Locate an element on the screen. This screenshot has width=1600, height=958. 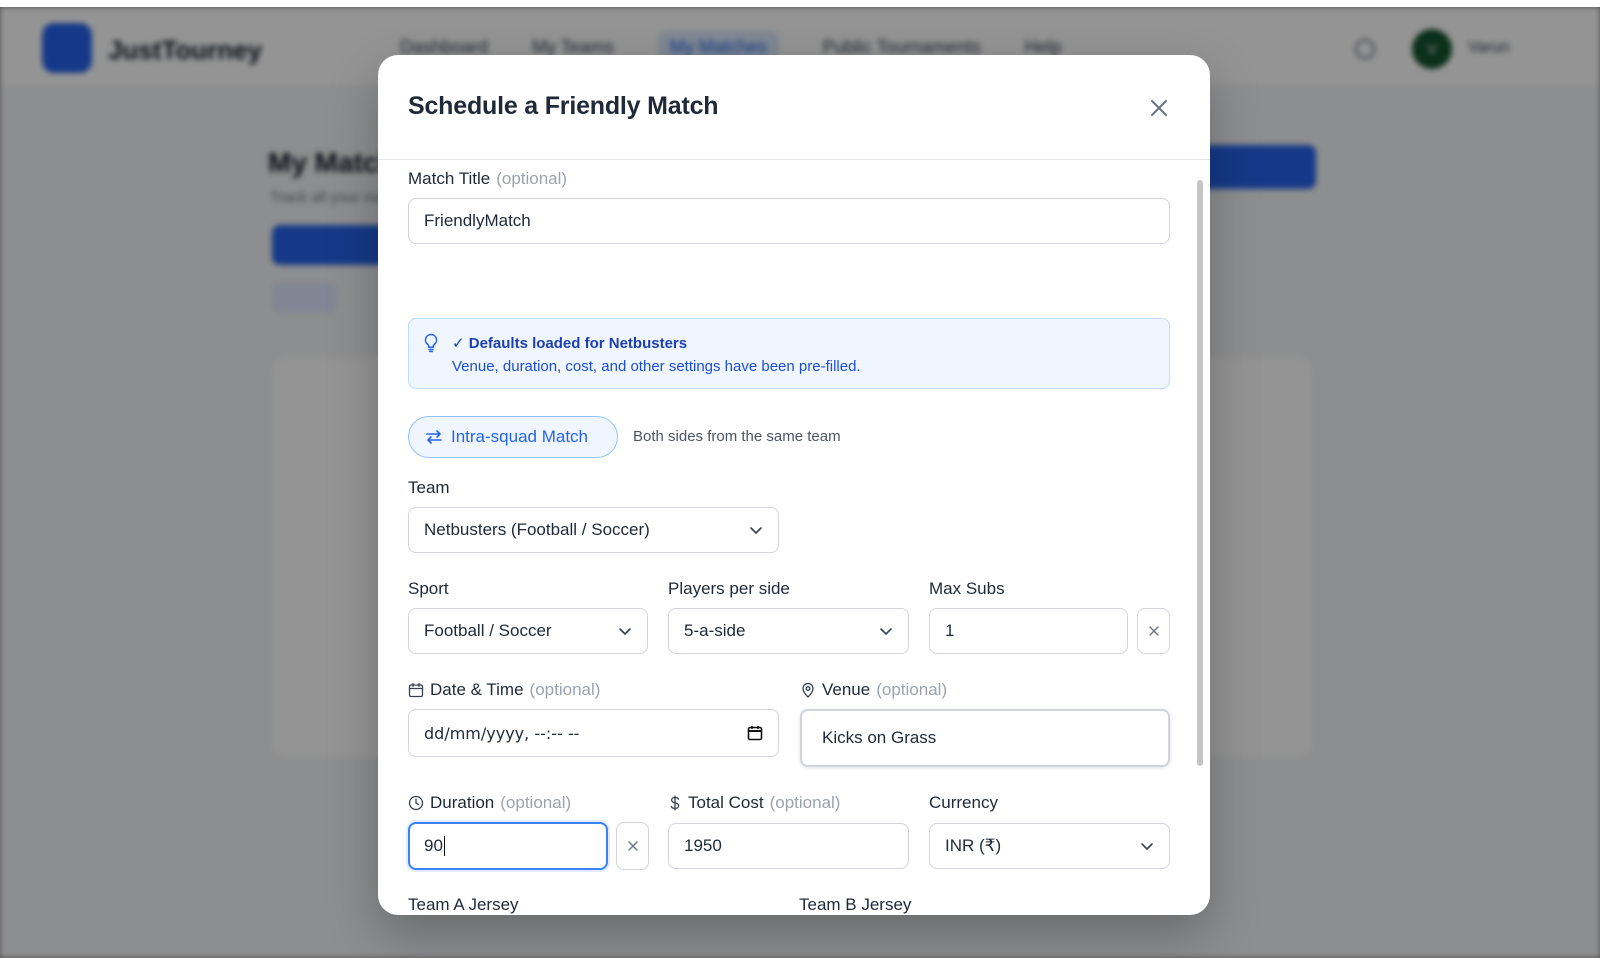
intra-squad-toggle: Intra-squad Match is located at coordinates (513, 437).